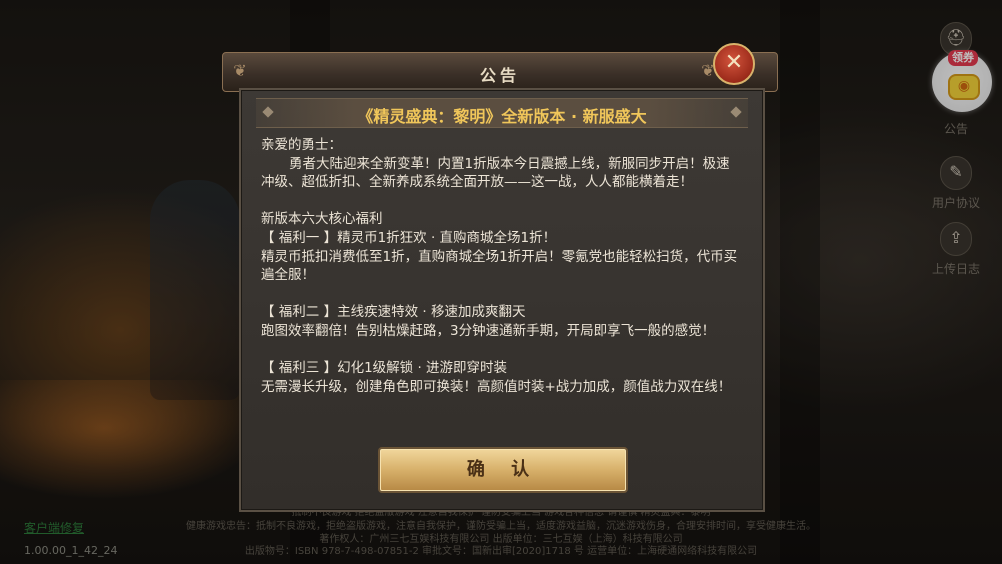  I want to click on greeting: 亲爱的勇士：, so click(301, 145).